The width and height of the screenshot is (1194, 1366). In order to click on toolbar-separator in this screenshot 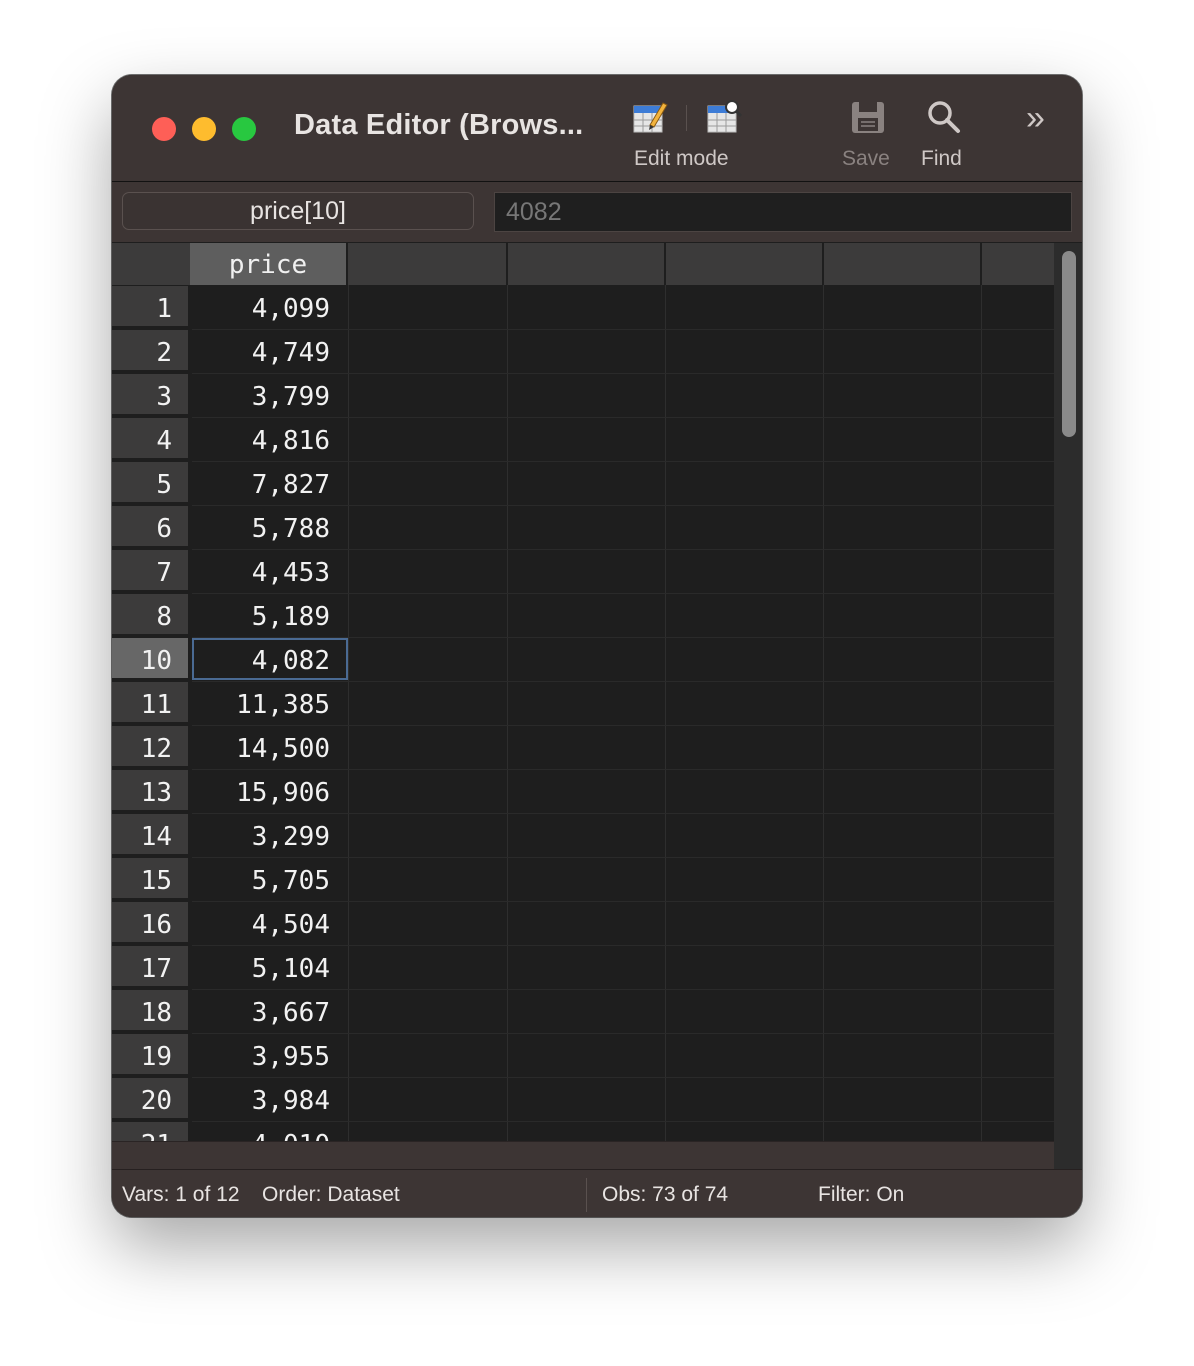, I will do `click(686, 118)`.